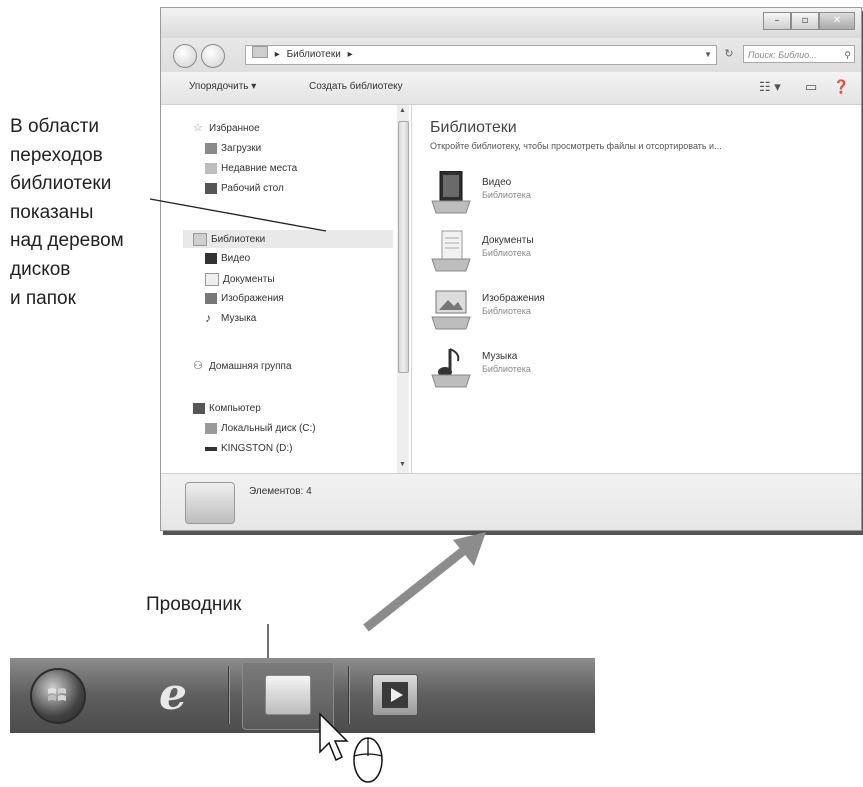 The height and width of the screenshot is (787, 863). I want to click on windows-logo-icon, so click(57, 694).